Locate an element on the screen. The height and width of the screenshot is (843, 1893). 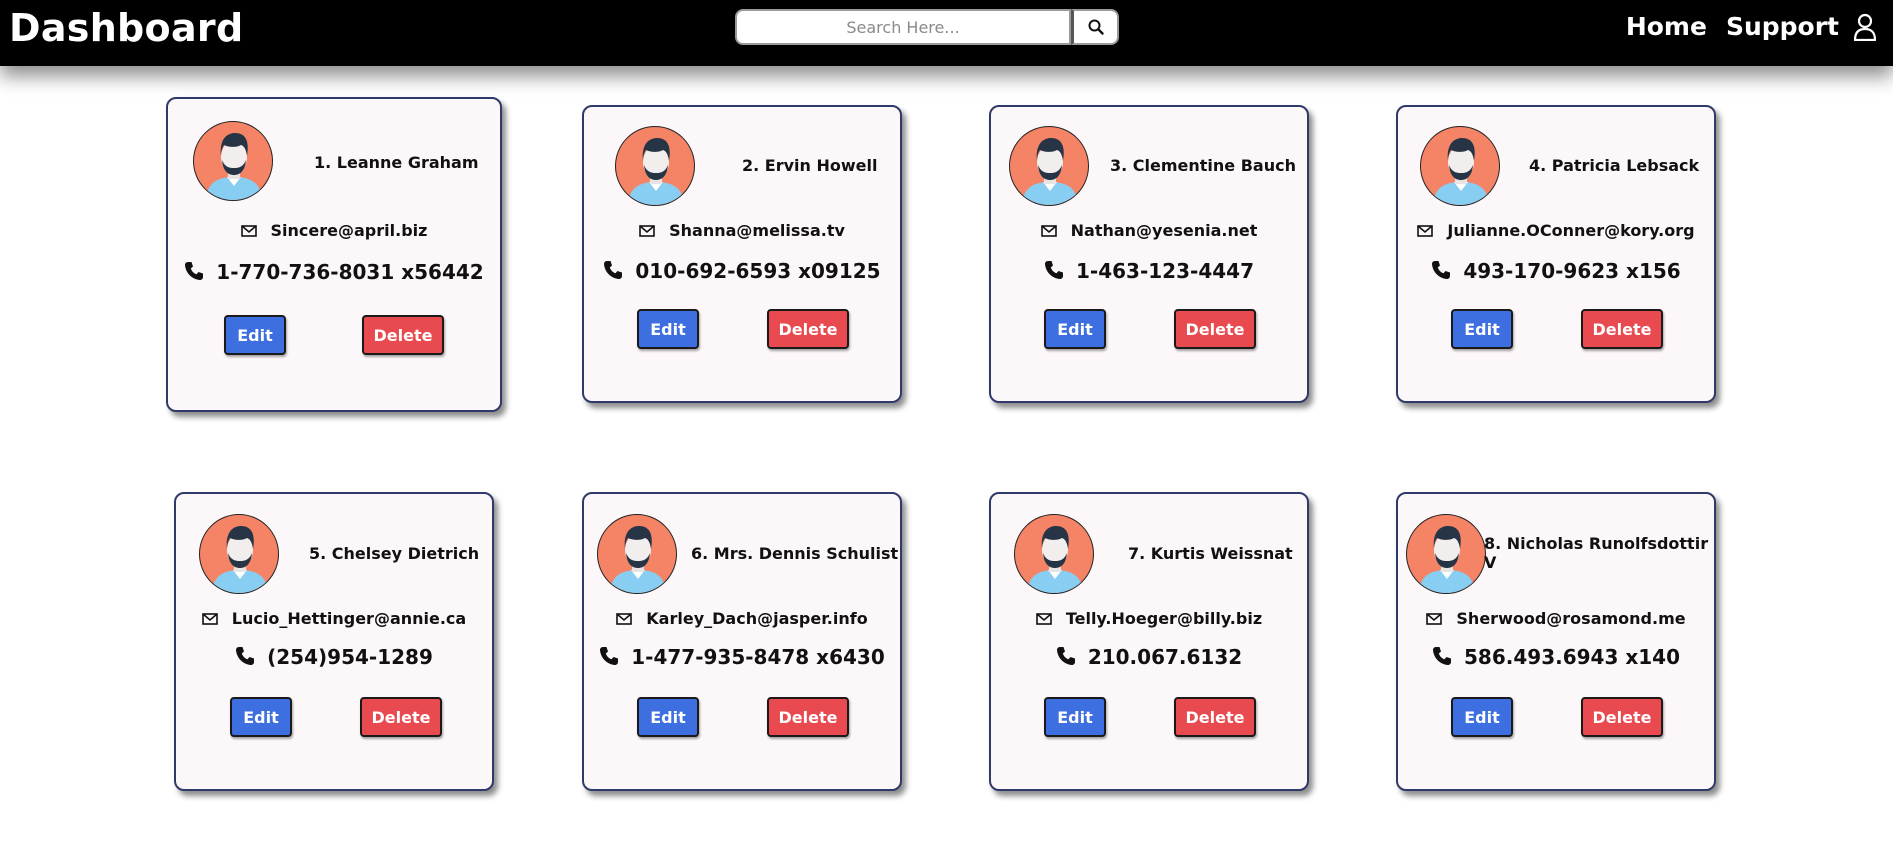
user-phone: 010-692-6593 x09125 is located at coordinates (758, 271).